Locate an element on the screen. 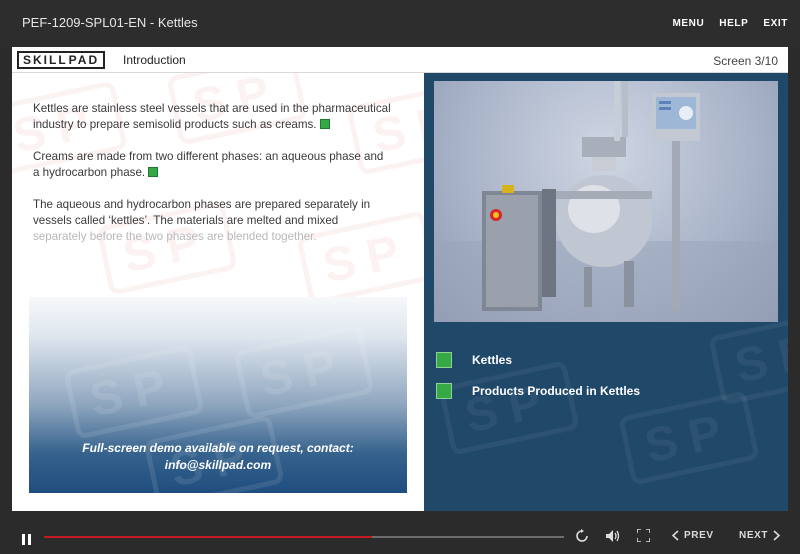 The image size is (800, 554). course-title: PEF-1209-SPL01-EN - Kettles is located at coordinates (110, 22).